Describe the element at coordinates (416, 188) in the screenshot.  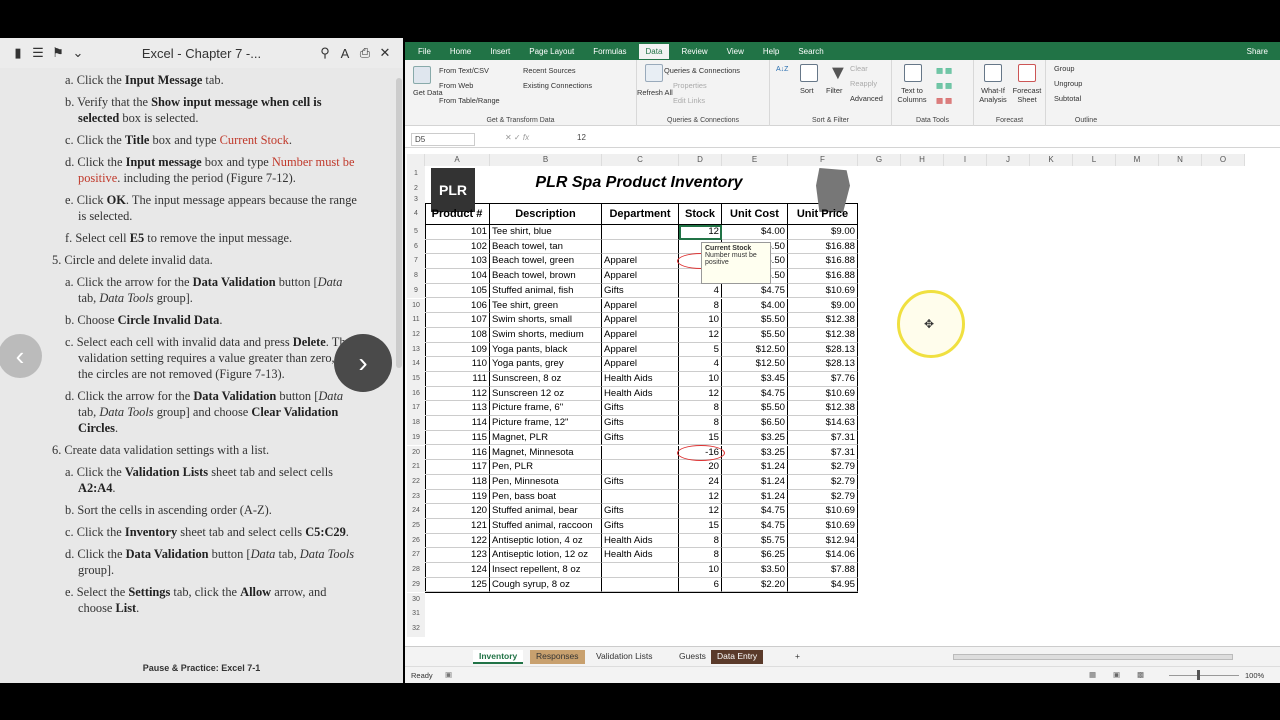
I see `row-header: 2` at that location.